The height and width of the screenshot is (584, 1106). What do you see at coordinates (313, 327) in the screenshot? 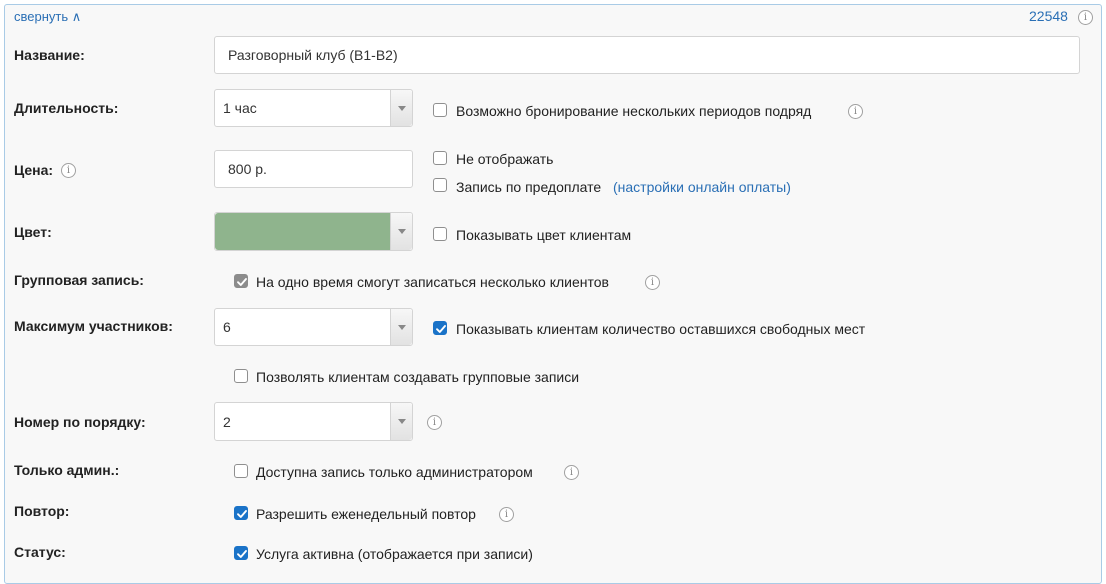
I see `max-participants-select: 6` at bounding box center [313, 327].